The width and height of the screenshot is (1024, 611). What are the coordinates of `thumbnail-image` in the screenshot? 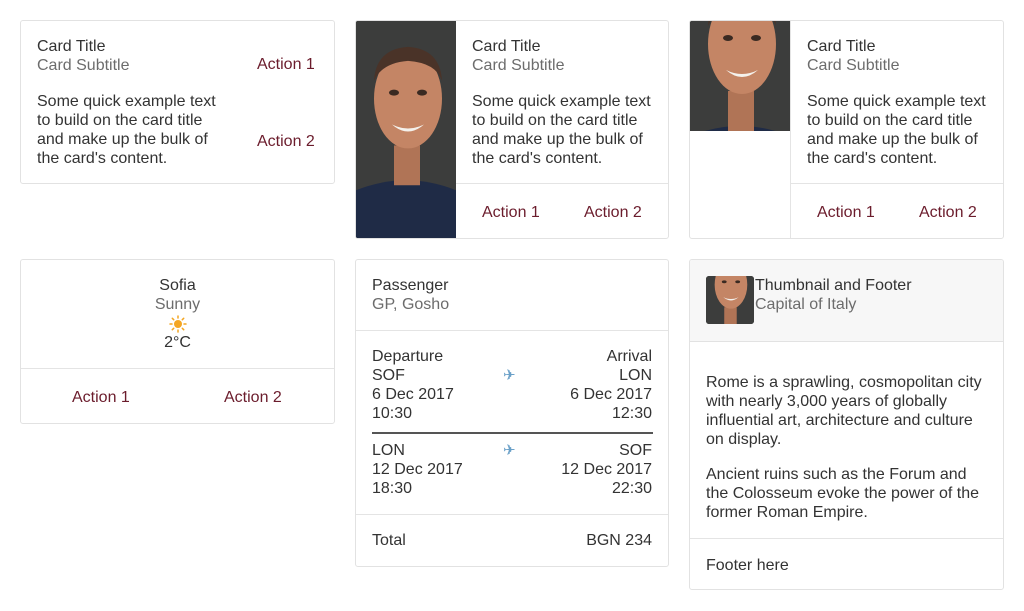 It's located at (730, 300).